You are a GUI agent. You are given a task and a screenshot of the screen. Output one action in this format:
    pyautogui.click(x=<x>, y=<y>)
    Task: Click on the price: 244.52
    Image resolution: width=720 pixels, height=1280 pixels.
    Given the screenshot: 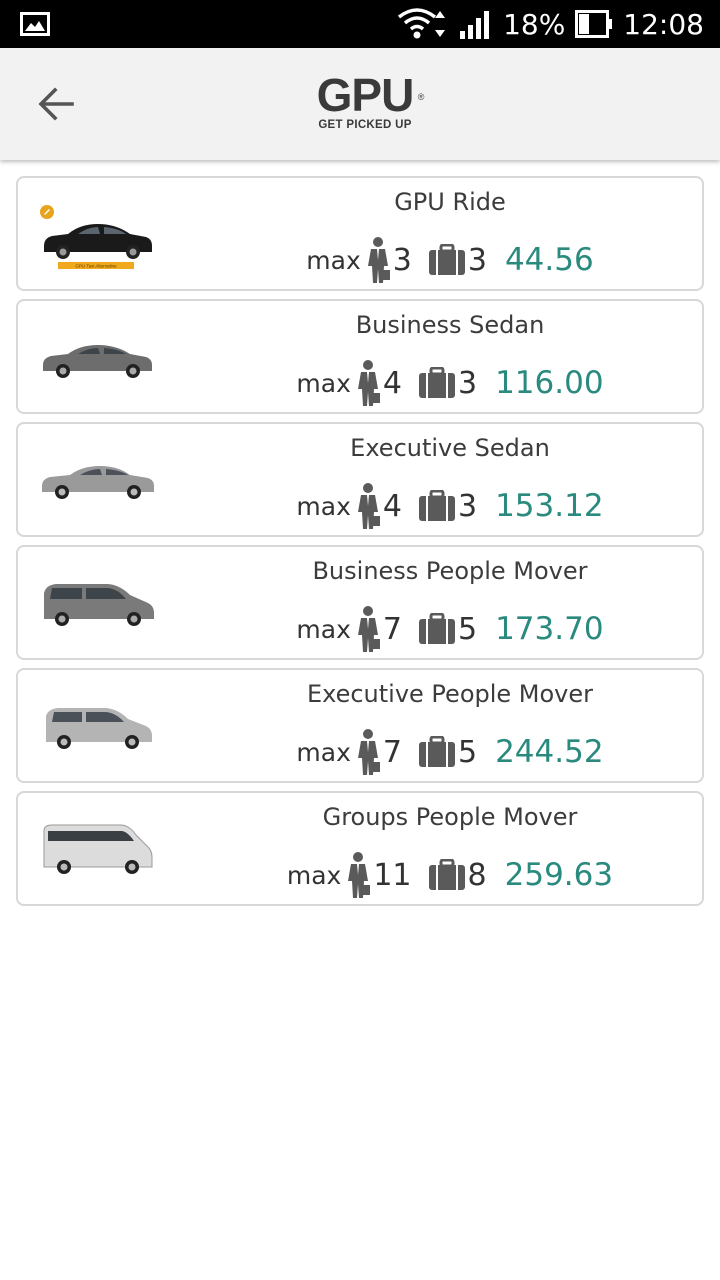 What is the action you would take?
    pyautogui.click(x=549, y=752)
    